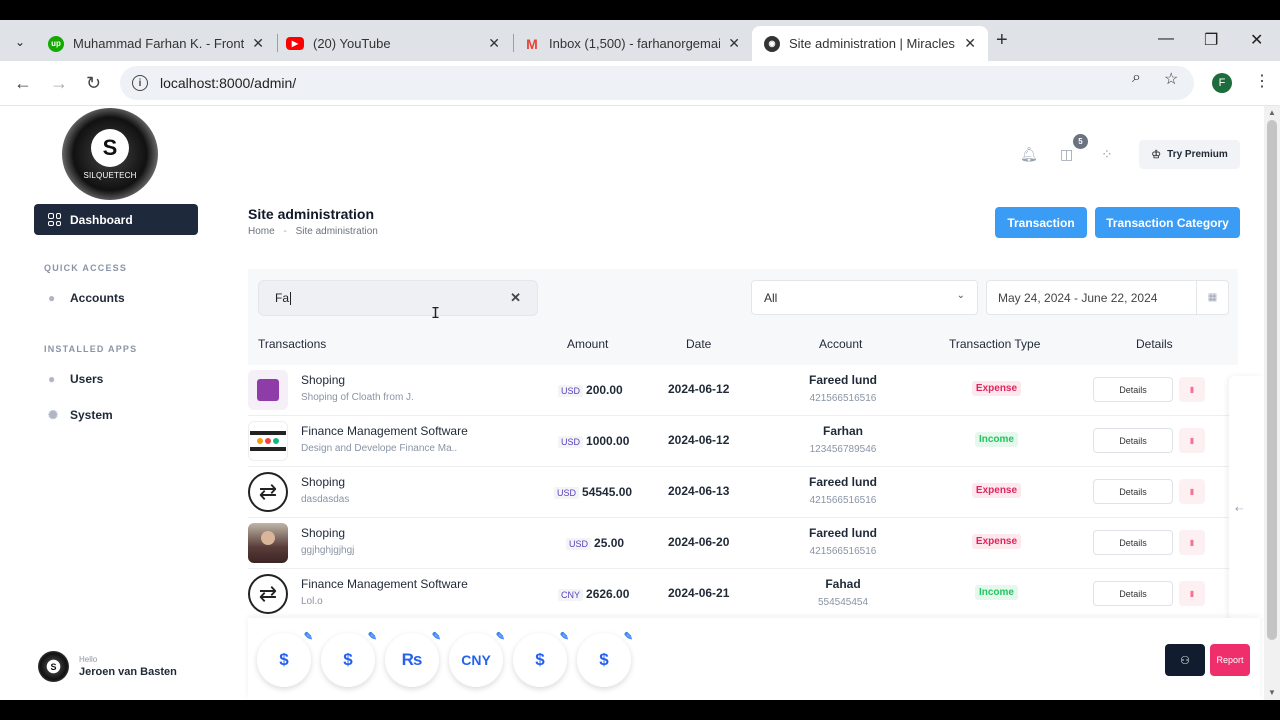  I want to click on zoom-icon: ⌕, so click(1136, 78).